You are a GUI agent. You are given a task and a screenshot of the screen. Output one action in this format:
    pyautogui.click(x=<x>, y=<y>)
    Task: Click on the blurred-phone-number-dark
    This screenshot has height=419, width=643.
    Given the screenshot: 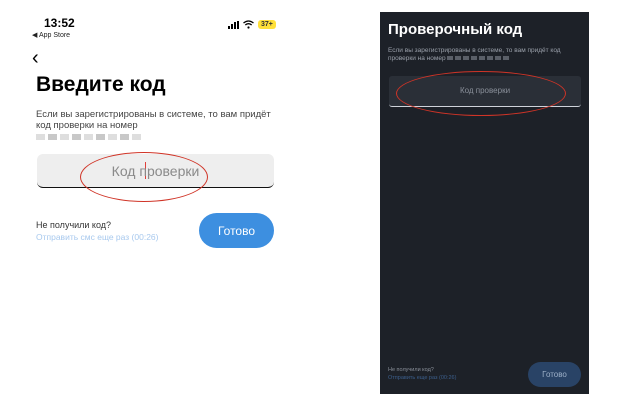 What is the action you would take?
    pyautogui.click(x=478, y=58)
    